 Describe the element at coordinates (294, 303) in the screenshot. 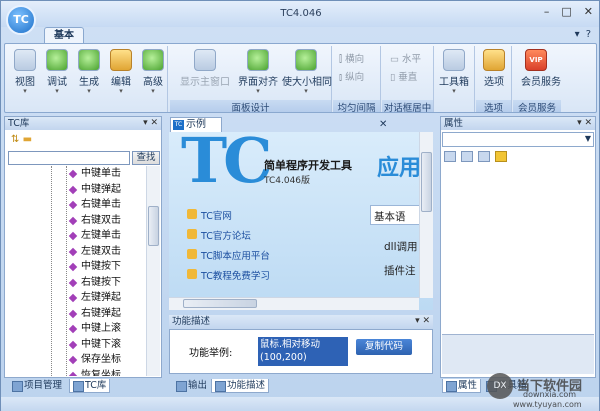

I see `doc-hscrollbar` at that location.